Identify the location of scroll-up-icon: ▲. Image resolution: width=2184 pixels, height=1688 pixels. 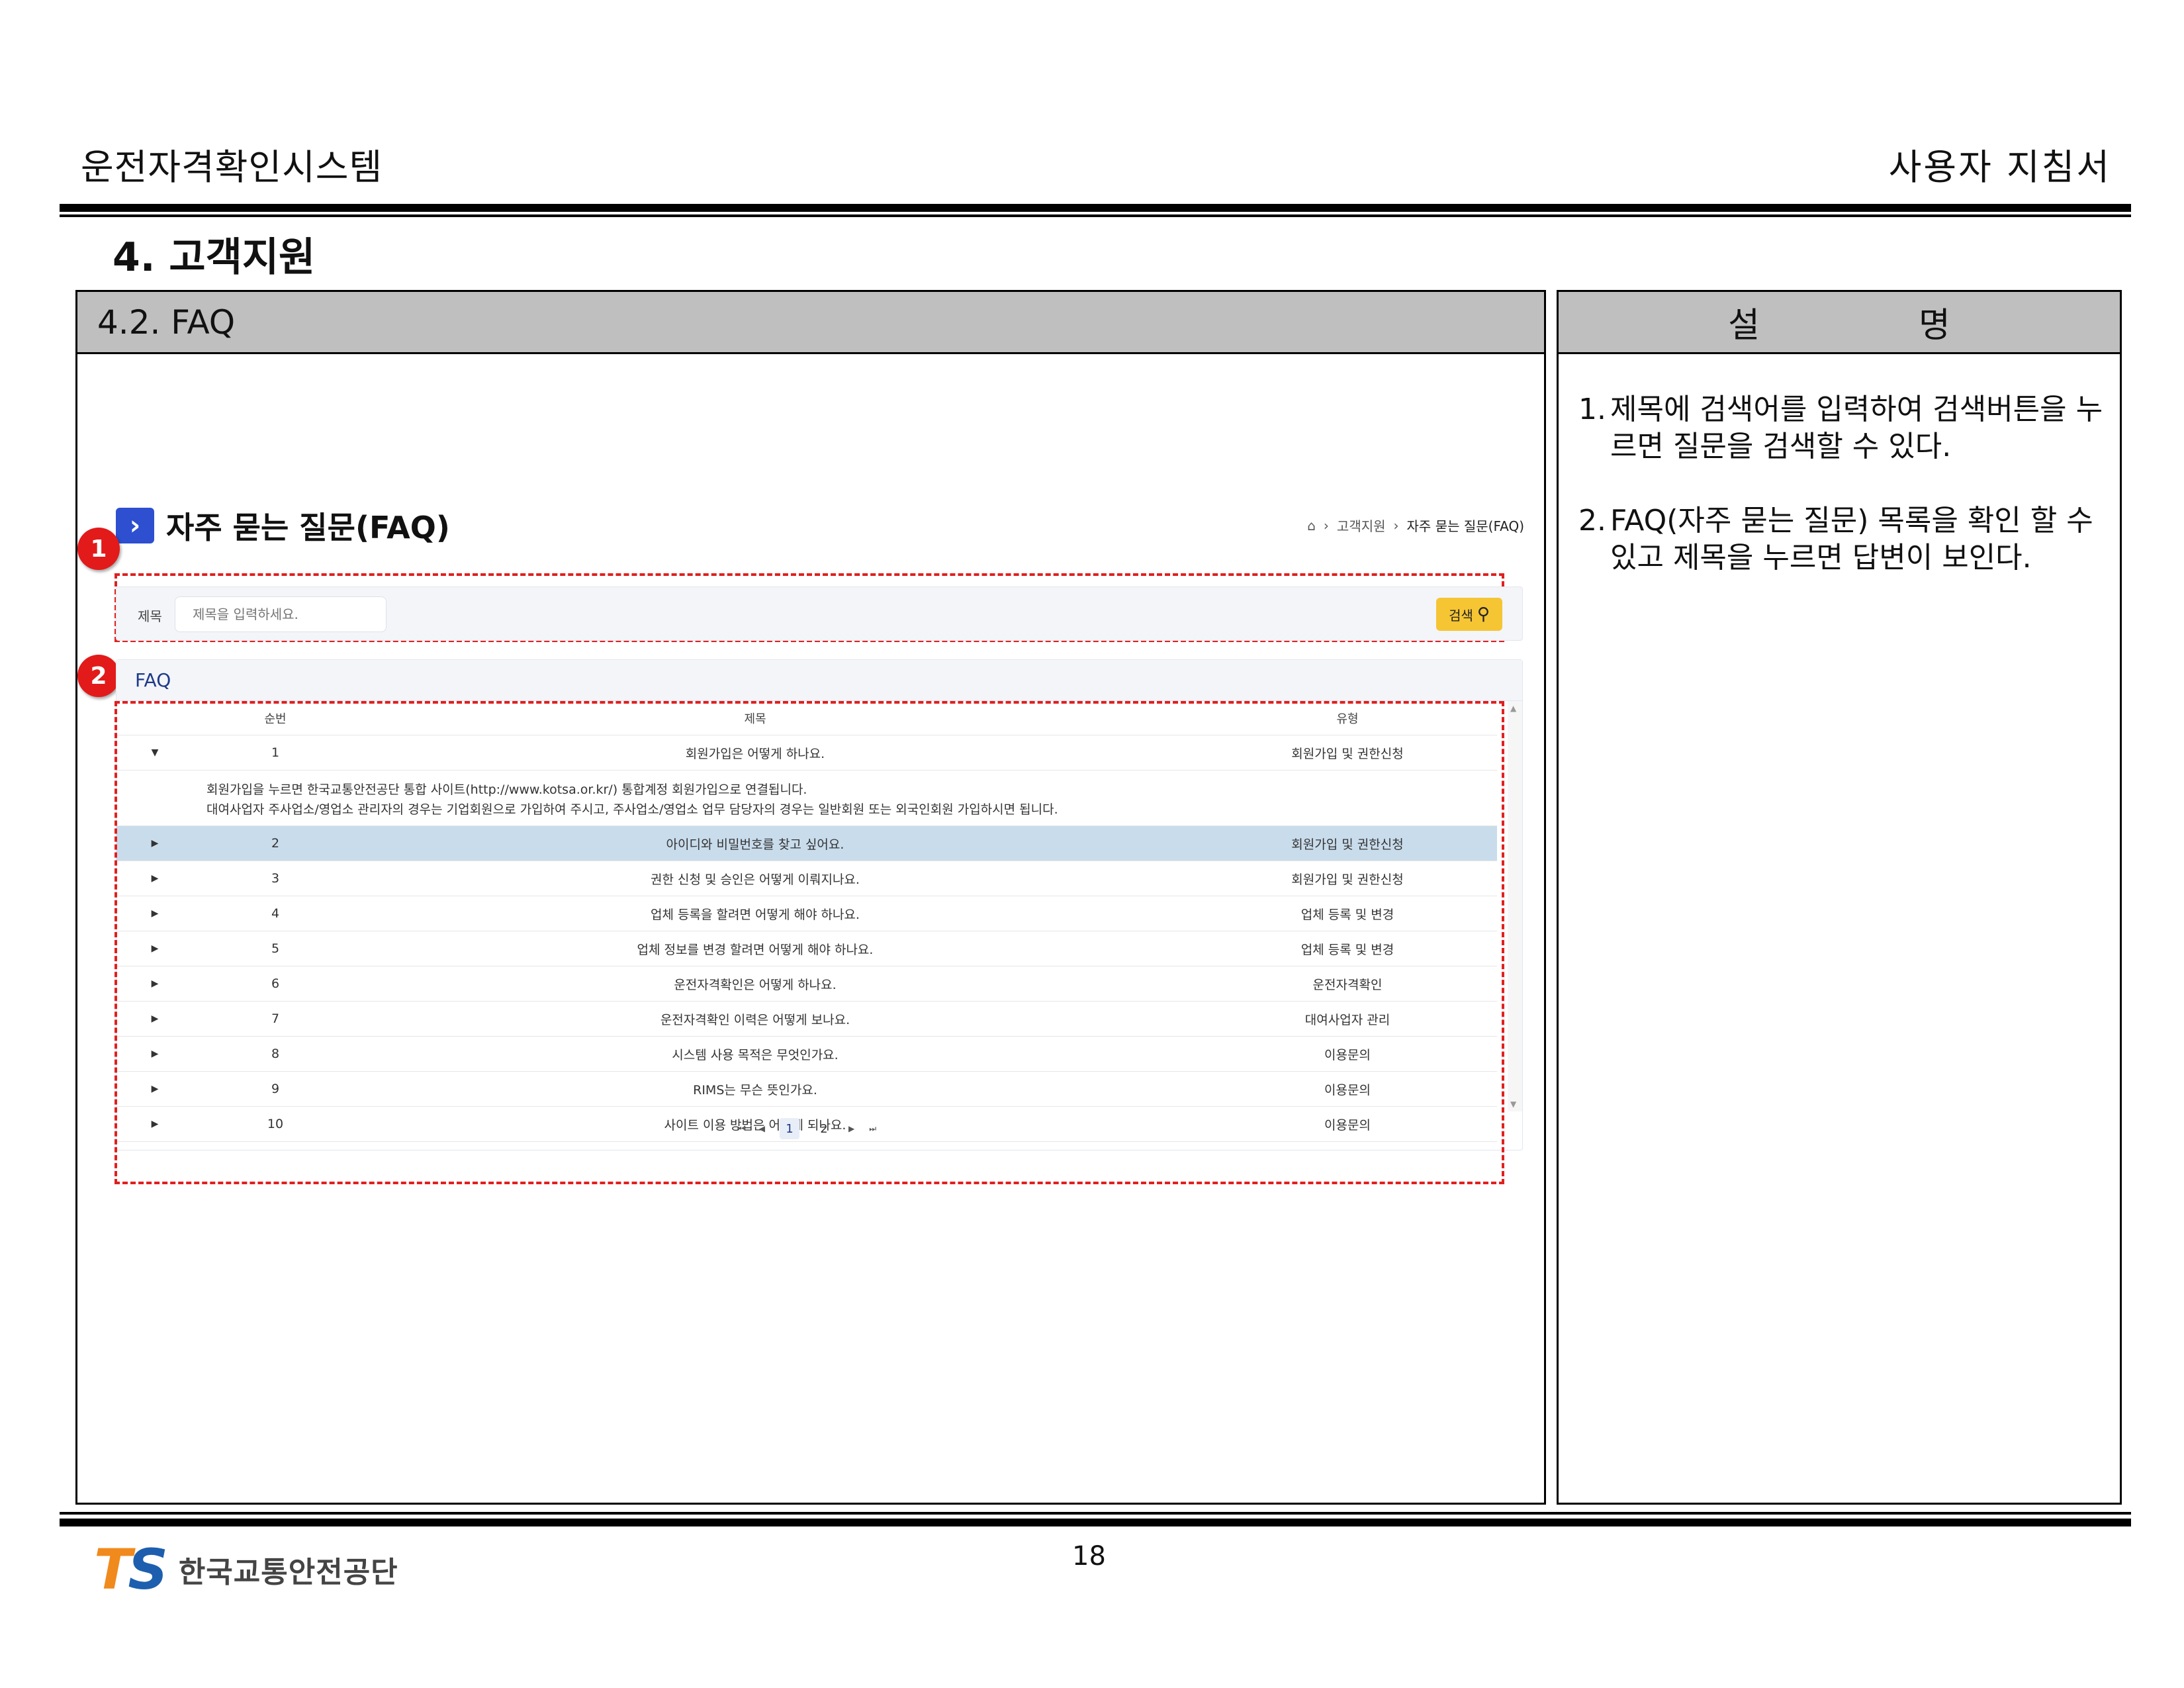
(1513, 708).